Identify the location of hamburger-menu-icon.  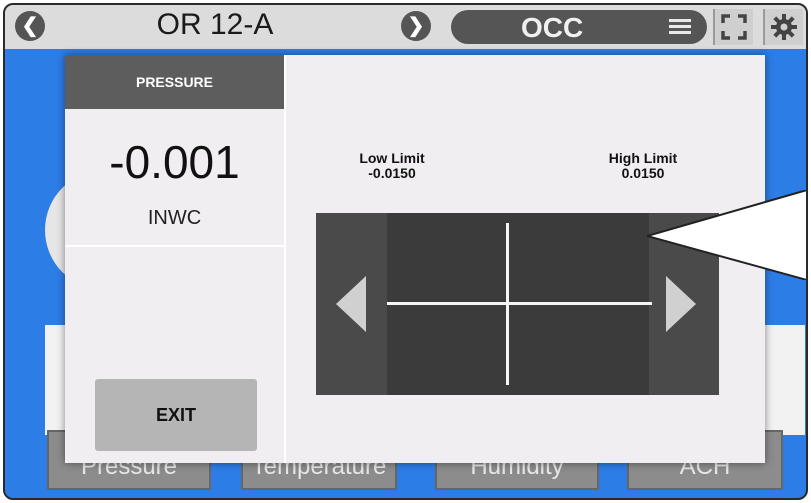
(680, 27).